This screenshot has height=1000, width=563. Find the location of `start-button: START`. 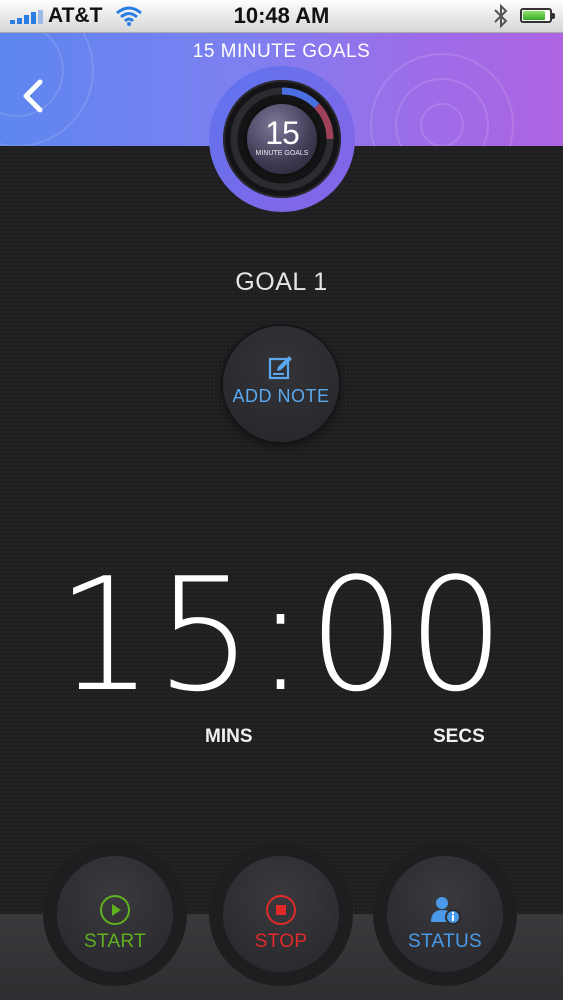

start-button: START is located at coordinates (115, 914).